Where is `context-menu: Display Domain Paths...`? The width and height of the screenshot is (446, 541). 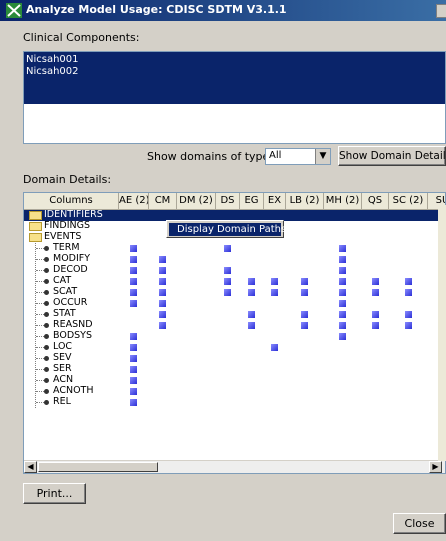
context-menu: Display Domain Paths... is located at coordinates (231, 229).